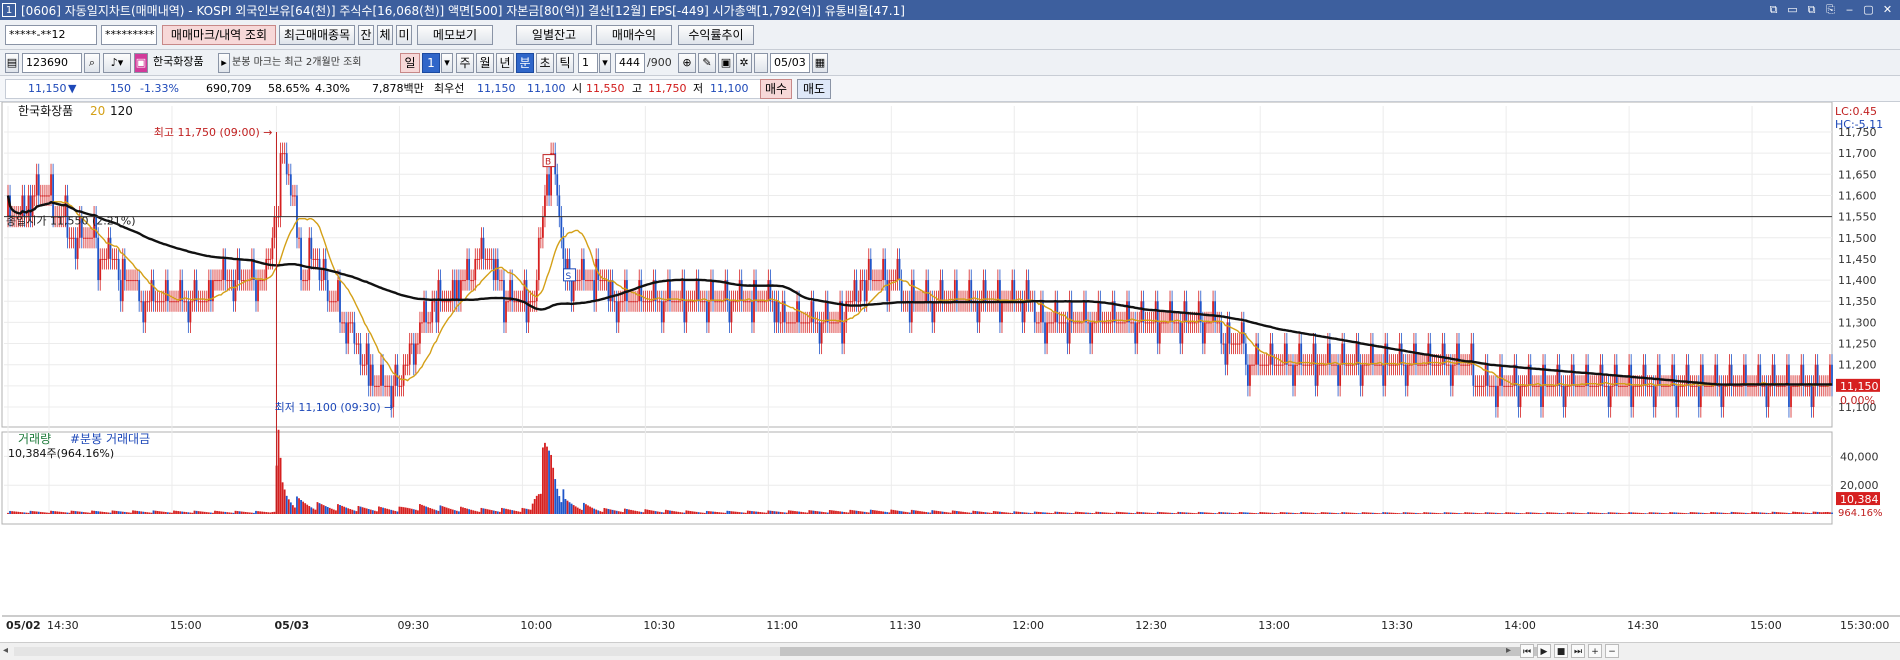 This screenshot has width=1900, height=660. I want to click on sell-button: 매도, so click(814, 89).